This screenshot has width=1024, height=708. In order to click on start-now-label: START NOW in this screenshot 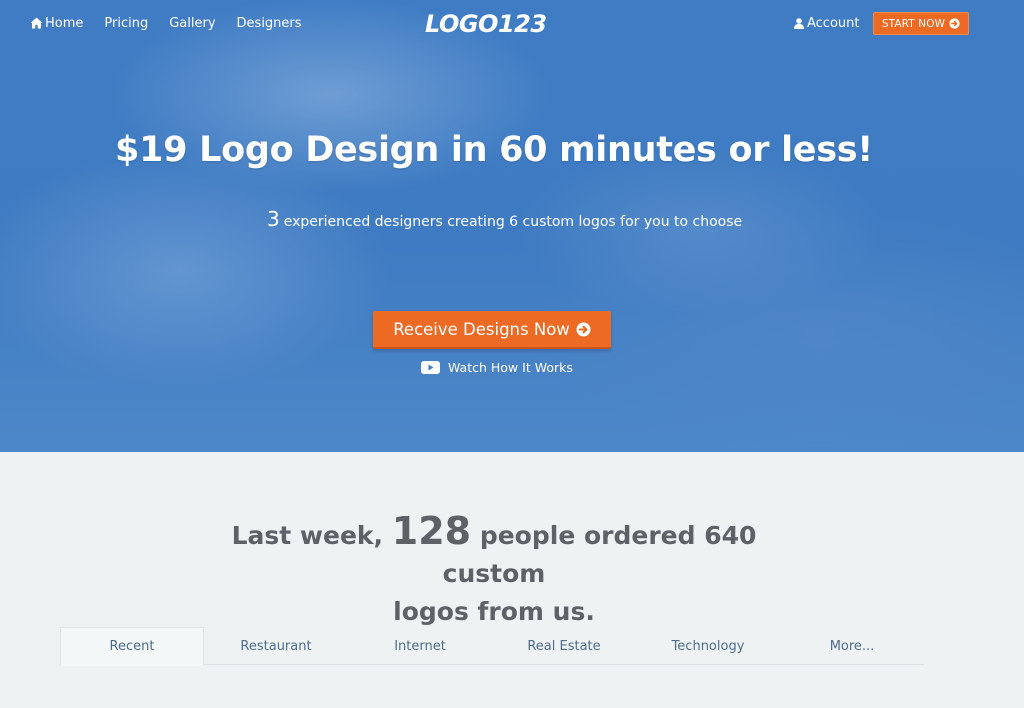, I will do `click(913, 23)`.